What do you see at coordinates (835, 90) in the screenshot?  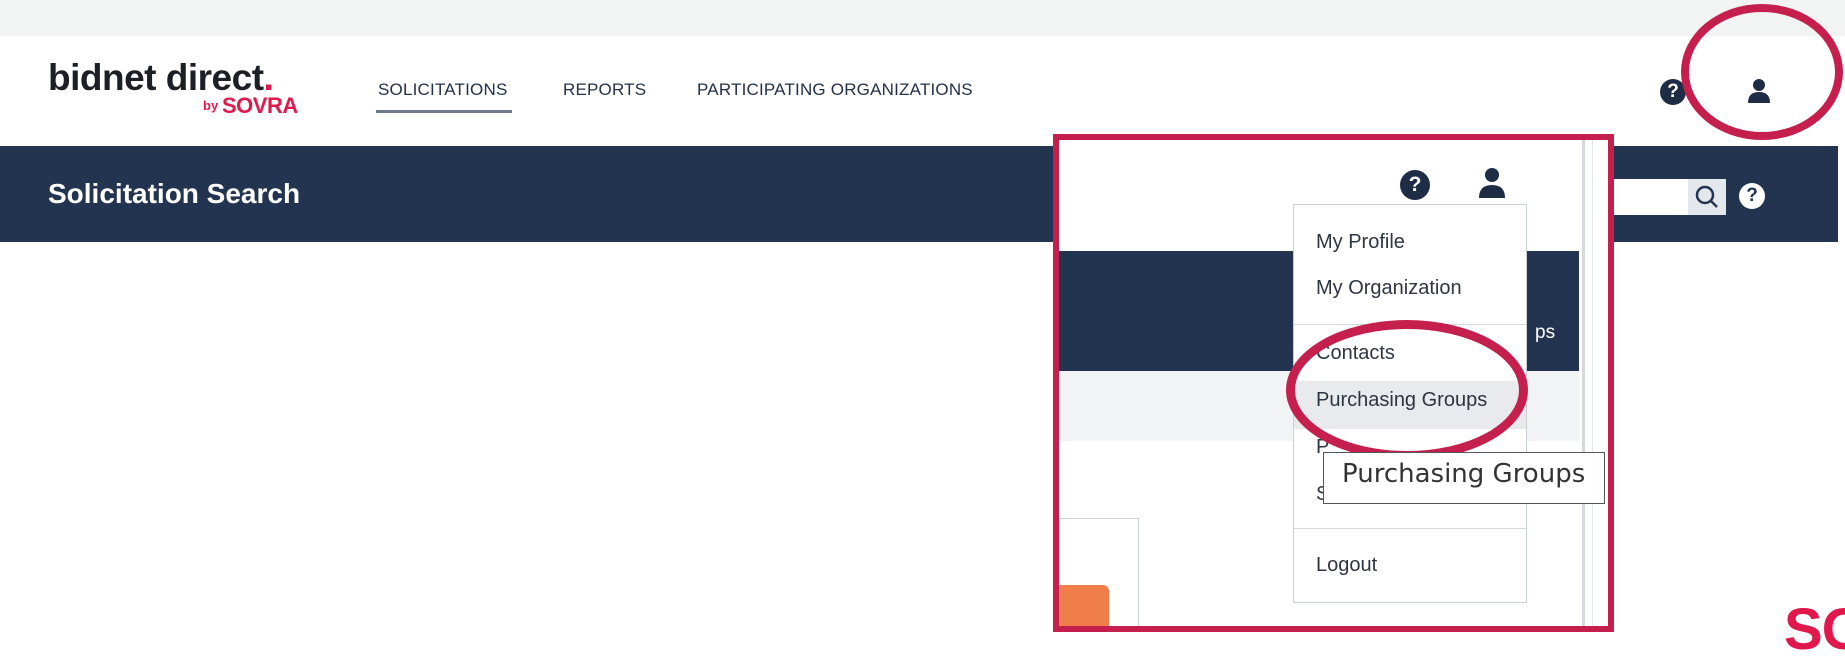 I see `nav-participating-organizations: PARTICIPATING ORGANIZATIONS` at bounding box center [835, 90].